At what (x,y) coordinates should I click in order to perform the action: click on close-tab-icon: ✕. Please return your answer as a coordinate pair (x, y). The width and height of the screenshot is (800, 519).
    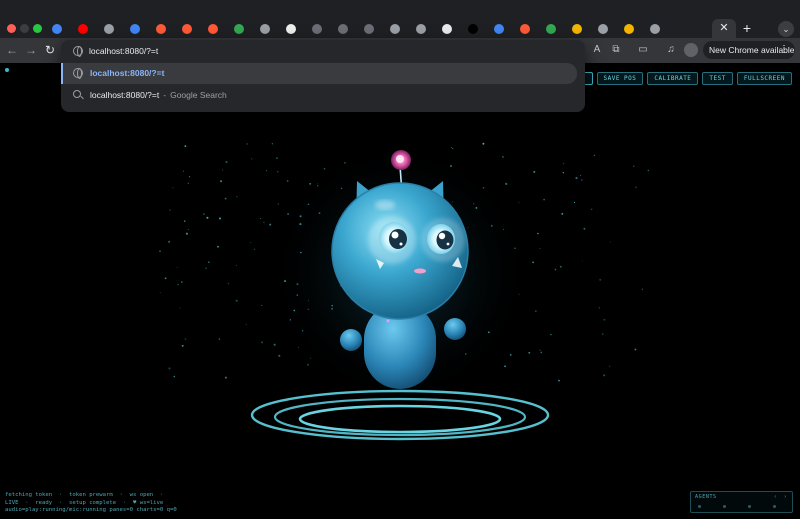
    Looking at the image, I should click on (723, 28).